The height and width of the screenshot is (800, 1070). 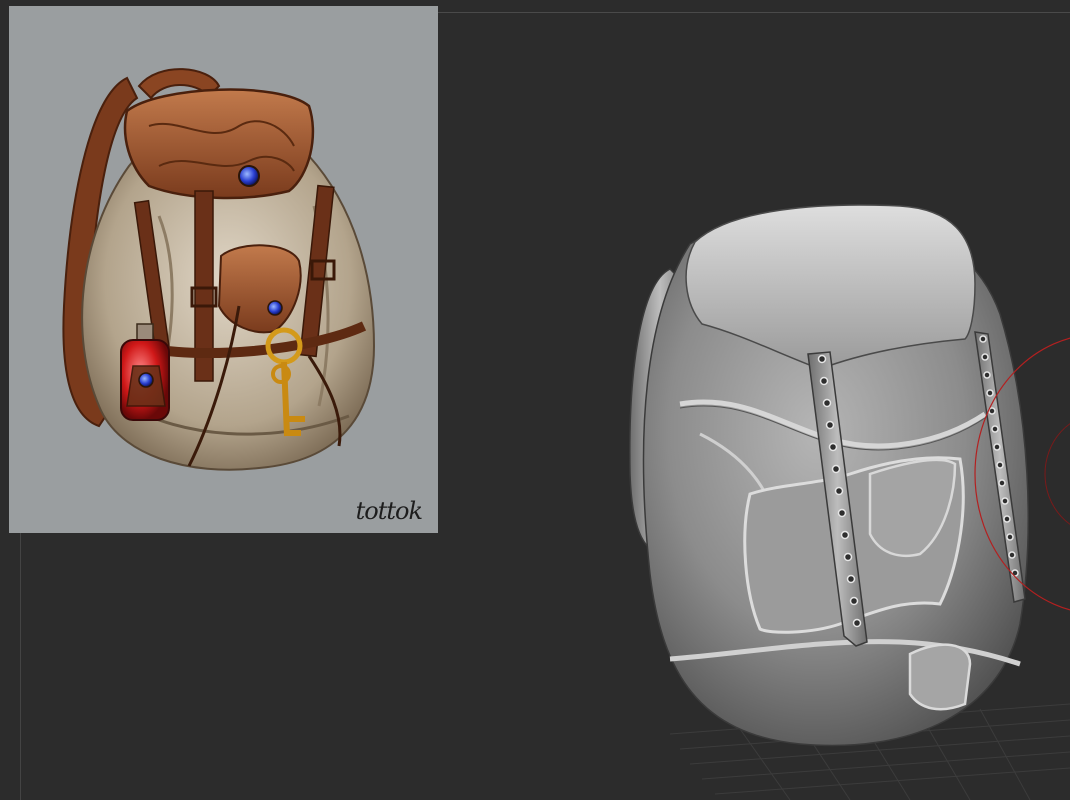 I want to click on viewport-left-border, so click(x=20, y=666).